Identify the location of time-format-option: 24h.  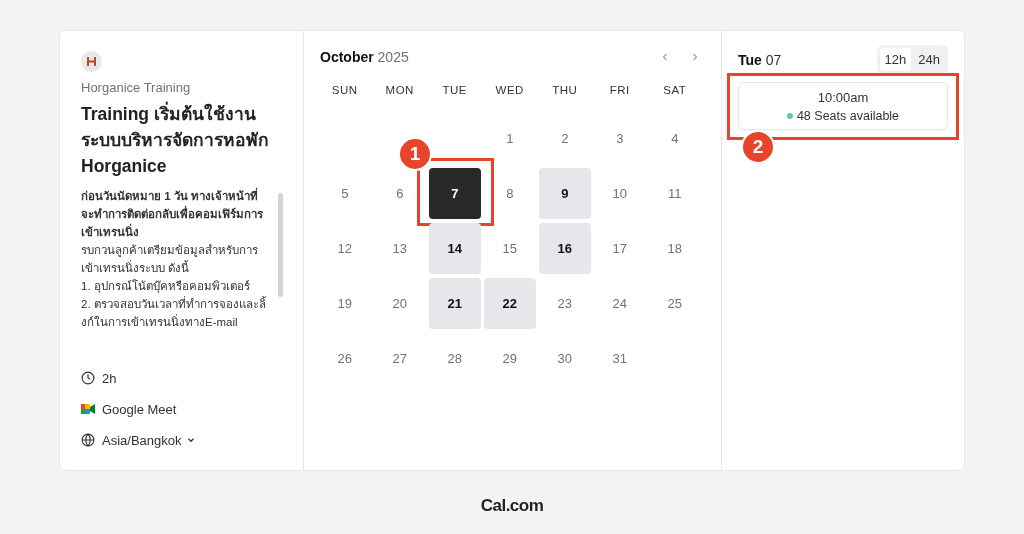
(929, 59).